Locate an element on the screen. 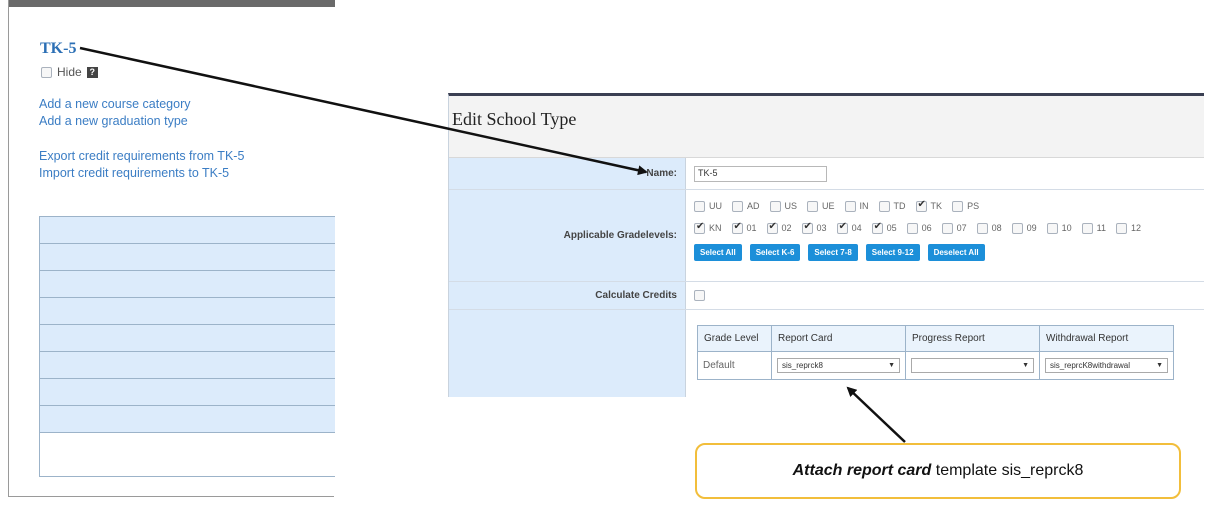 The image size is (1211, 508). gradelevel-label: KN is located at coordinates (715, 228).